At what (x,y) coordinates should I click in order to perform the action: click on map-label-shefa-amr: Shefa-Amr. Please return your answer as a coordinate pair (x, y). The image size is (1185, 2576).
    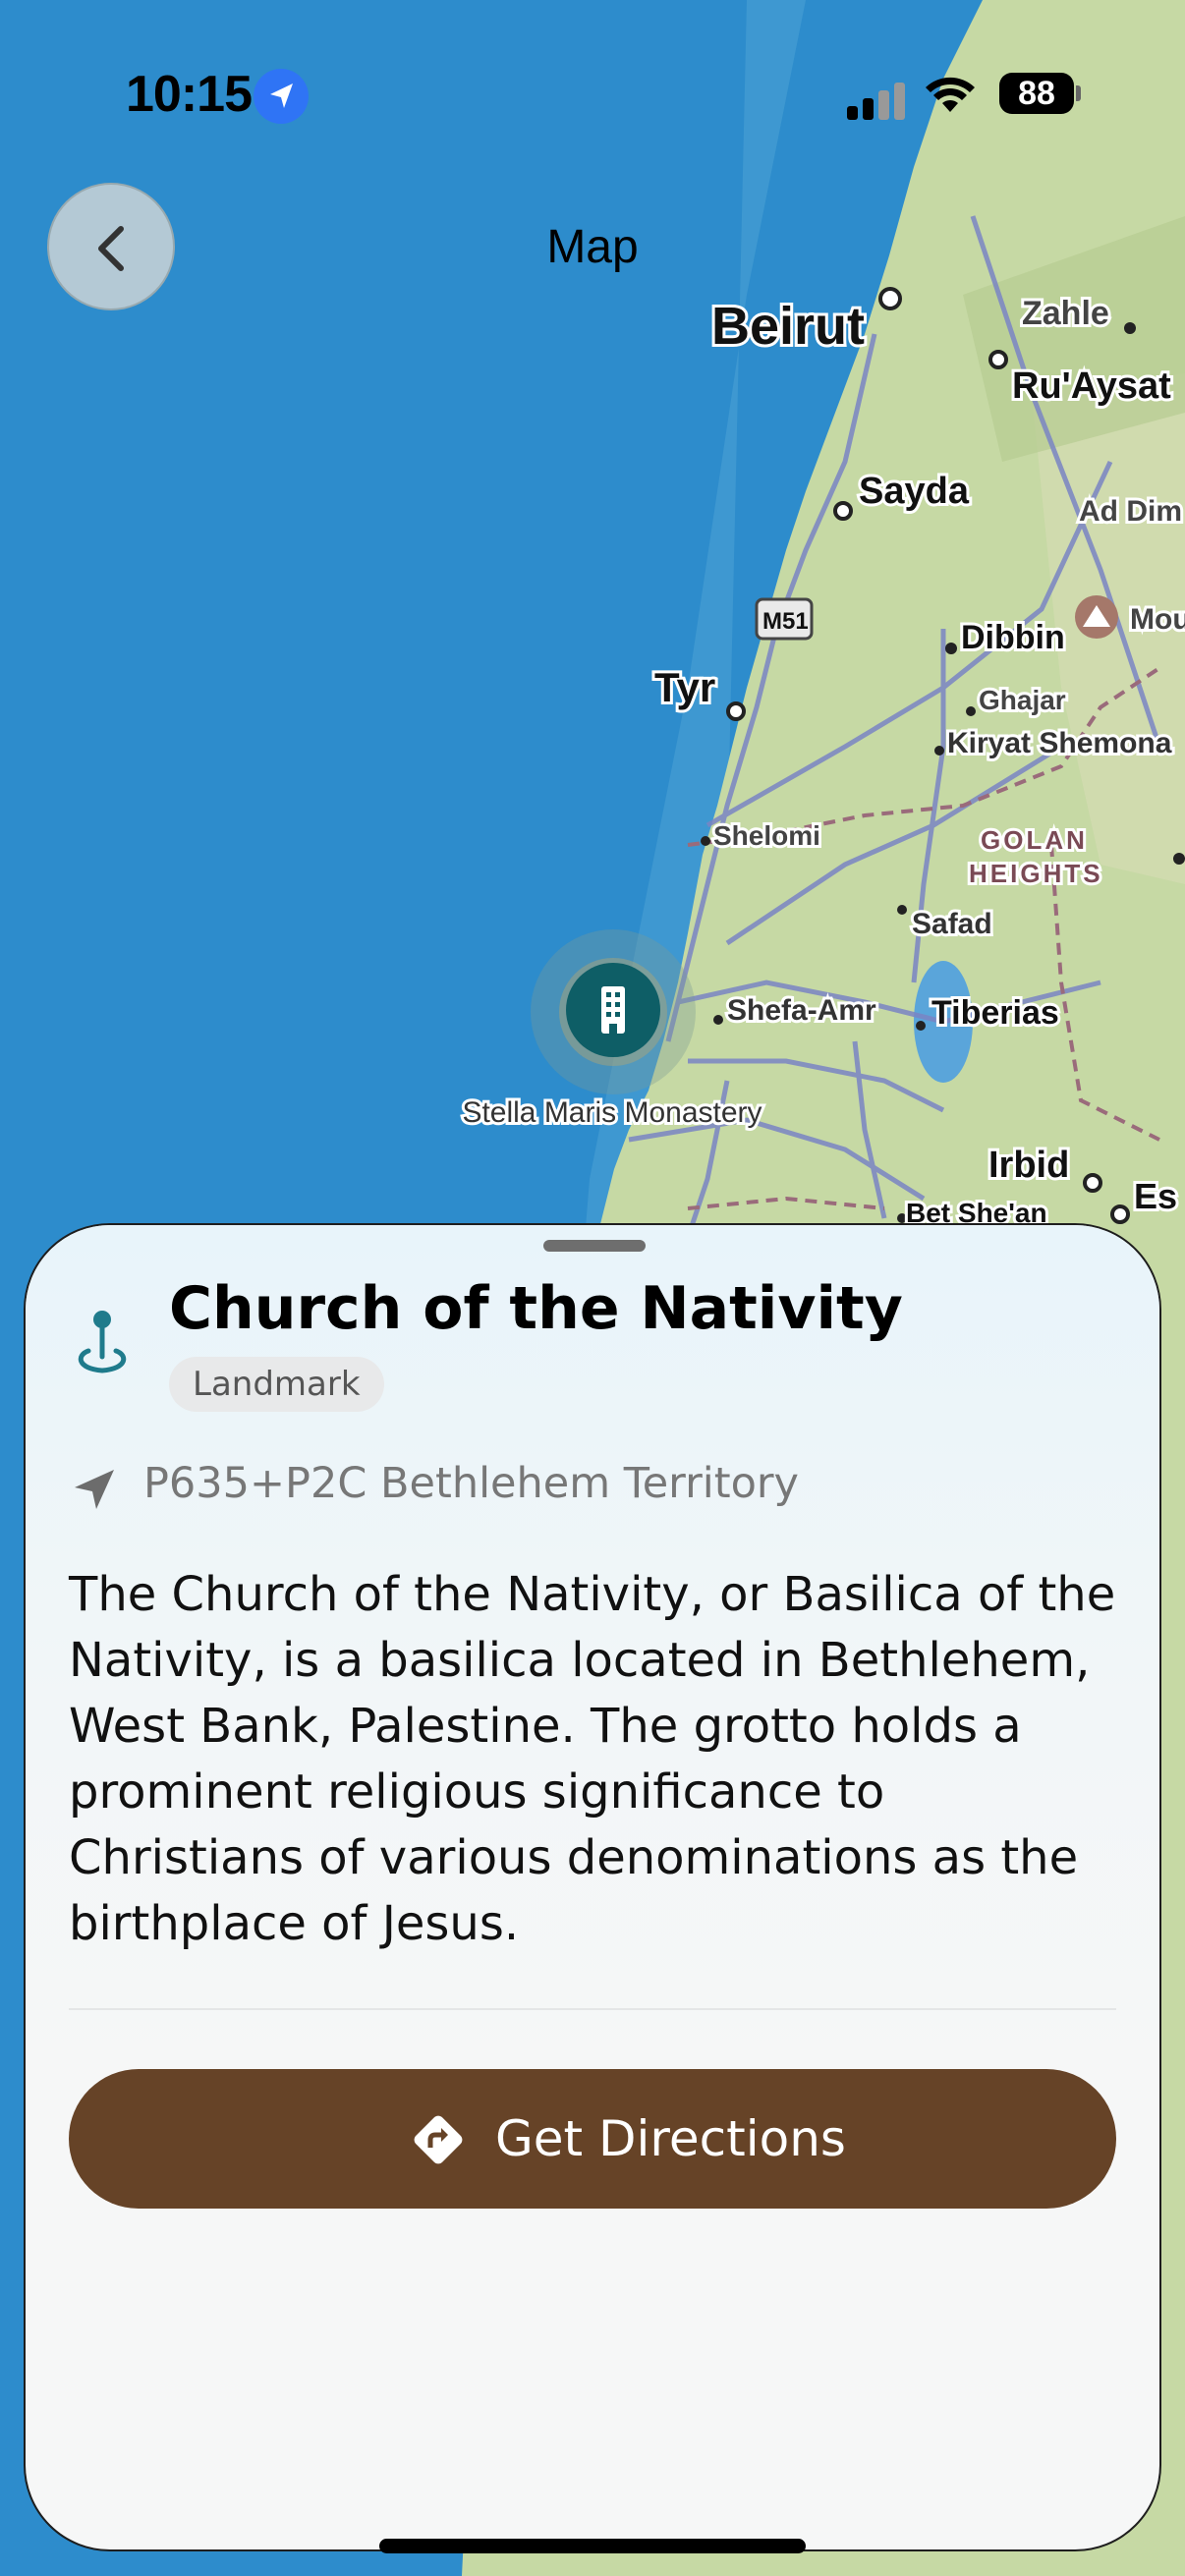
    Looking at the image, I should click on (802, 1010).